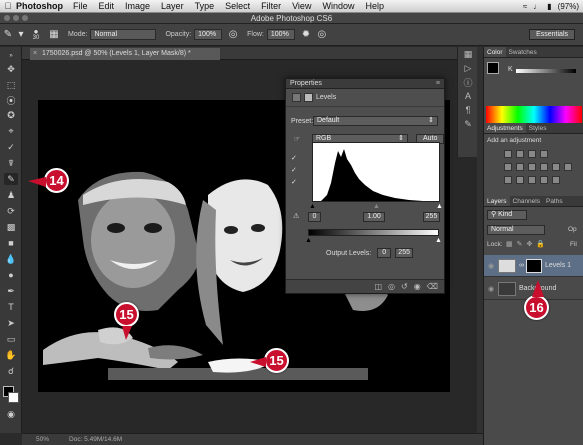  I want to click on layer-mask-thumbnail, so click(534, 265).